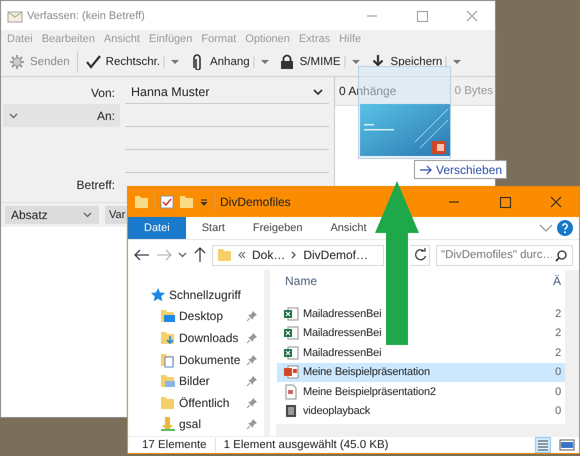 The height and width of the screenshot is (456, 580). Describe the element at coordinates (196, 295) in the screenshot. I see `nav-item: Schnellzugriff` at that location.